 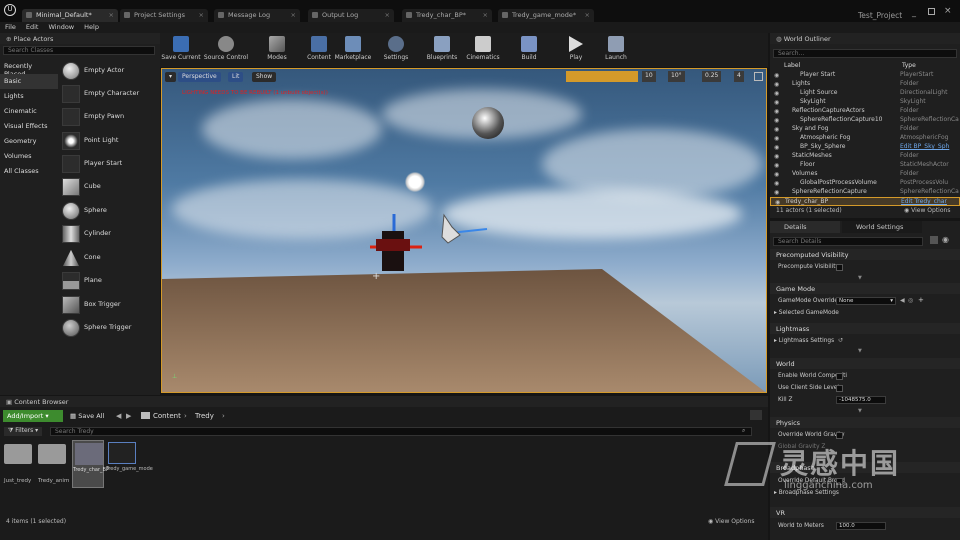 I want to click on outliner-row: ◉ Atmospheric Fog AtmosphericFog, so click(x=865, y=138).